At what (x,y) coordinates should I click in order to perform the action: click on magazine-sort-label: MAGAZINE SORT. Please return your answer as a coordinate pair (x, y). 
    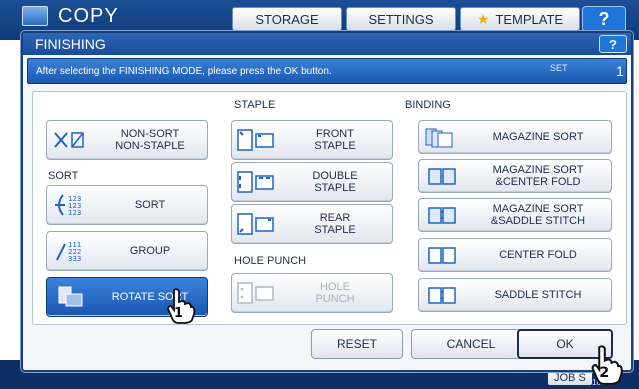
    Looking at the image, I should click on (538, 137).